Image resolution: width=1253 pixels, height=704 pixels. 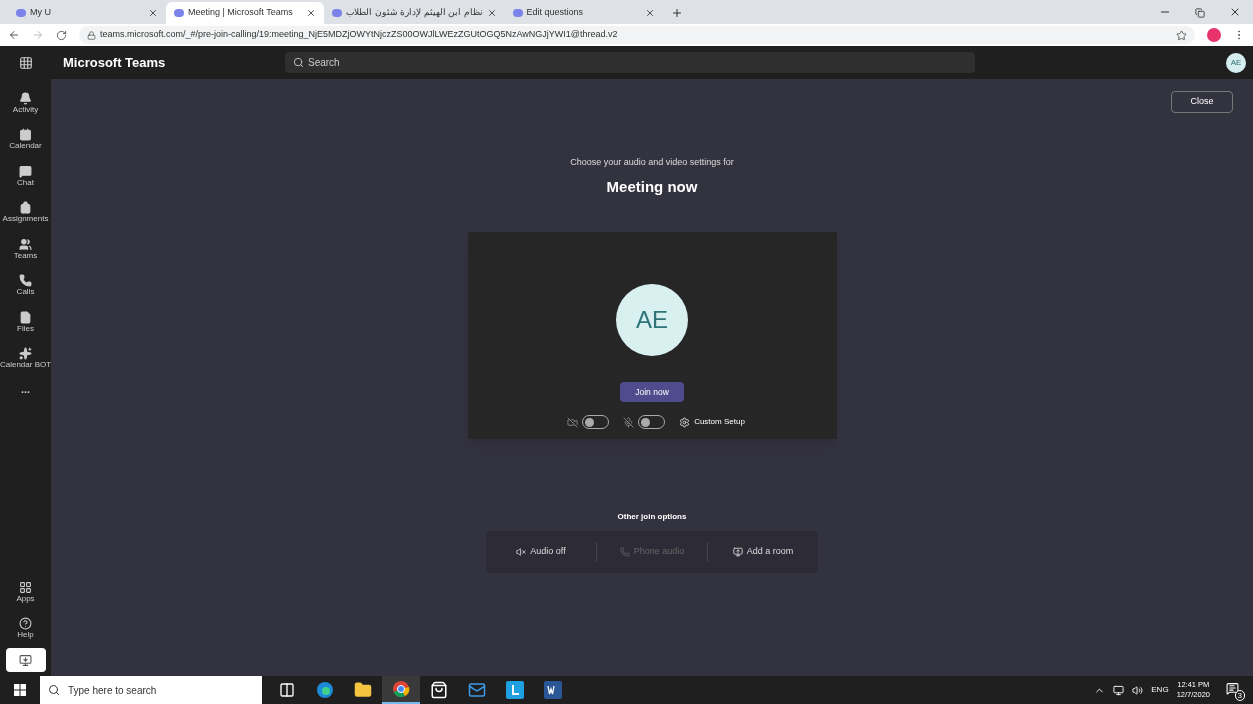 I want to click on app-bar-item: Calls, so click(x=25, y=285).